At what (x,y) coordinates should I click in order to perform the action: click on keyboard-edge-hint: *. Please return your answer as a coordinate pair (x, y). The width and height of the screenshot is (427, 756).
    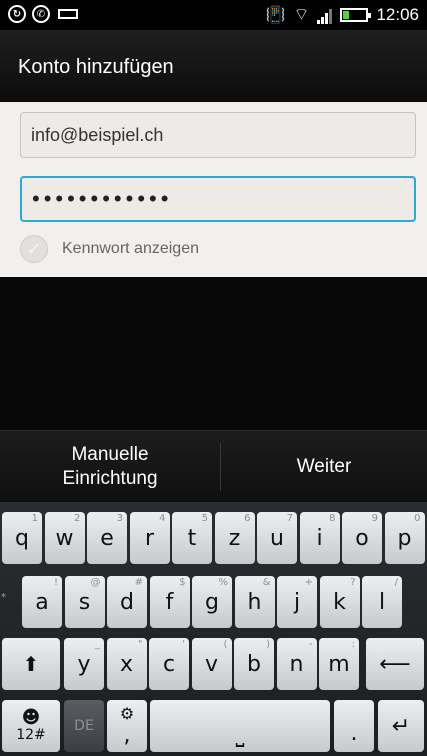
    Looking at the image, I should click on (3, 597).